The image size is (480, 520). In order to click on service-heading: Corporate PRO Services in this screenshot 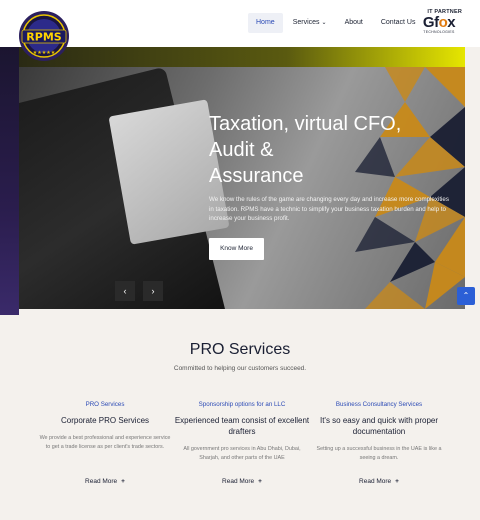, I will do `click(105, 420)`.